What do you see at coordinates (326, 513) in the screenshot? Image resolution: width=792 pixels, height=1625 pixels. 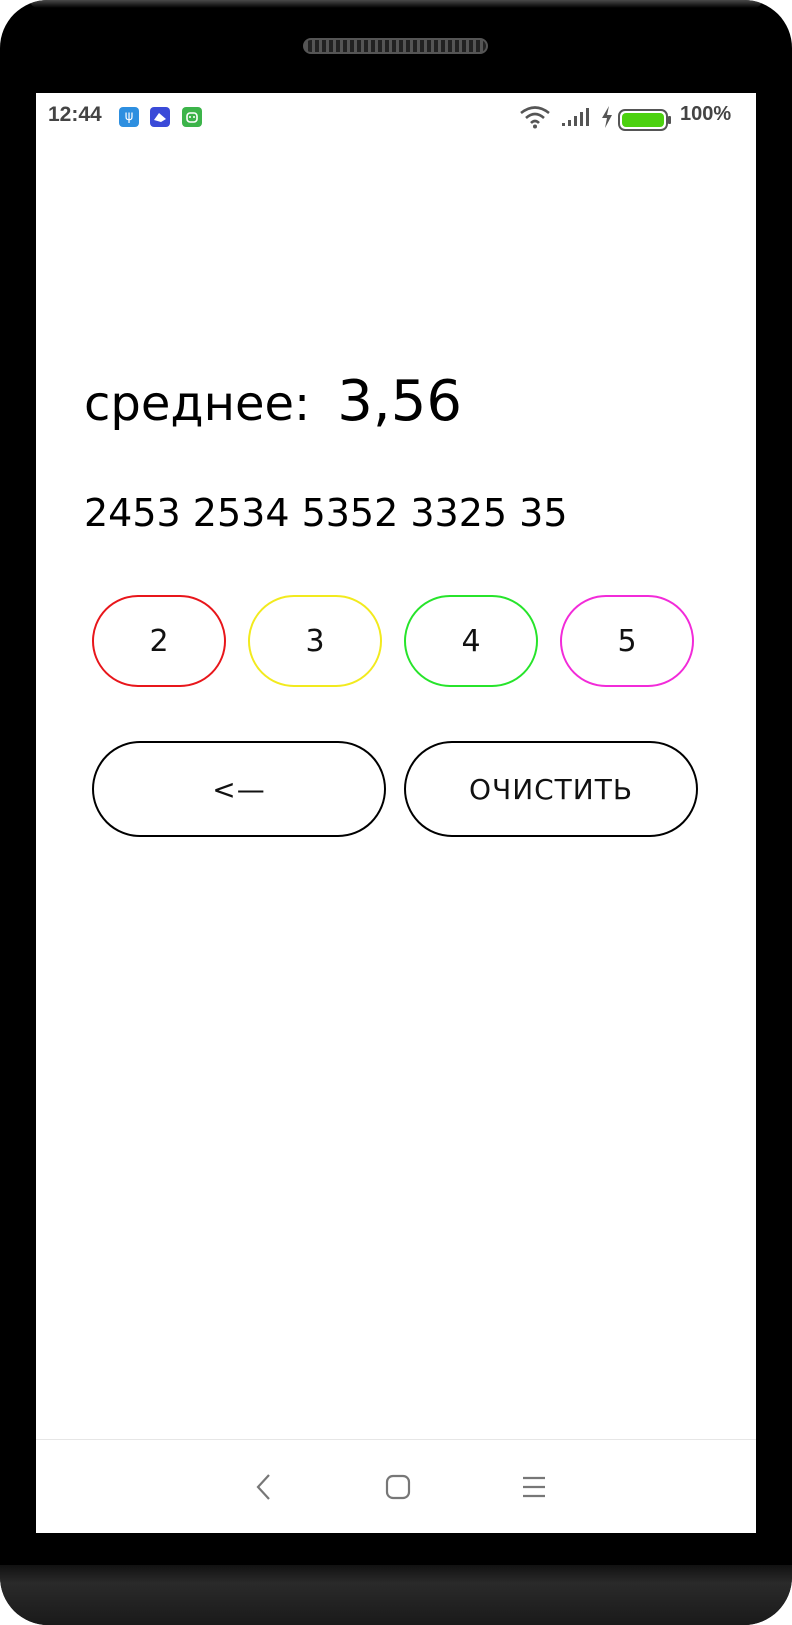 I see `grades-display: 2453 2534 5352 3325 35` at bounding box center [326, 513].